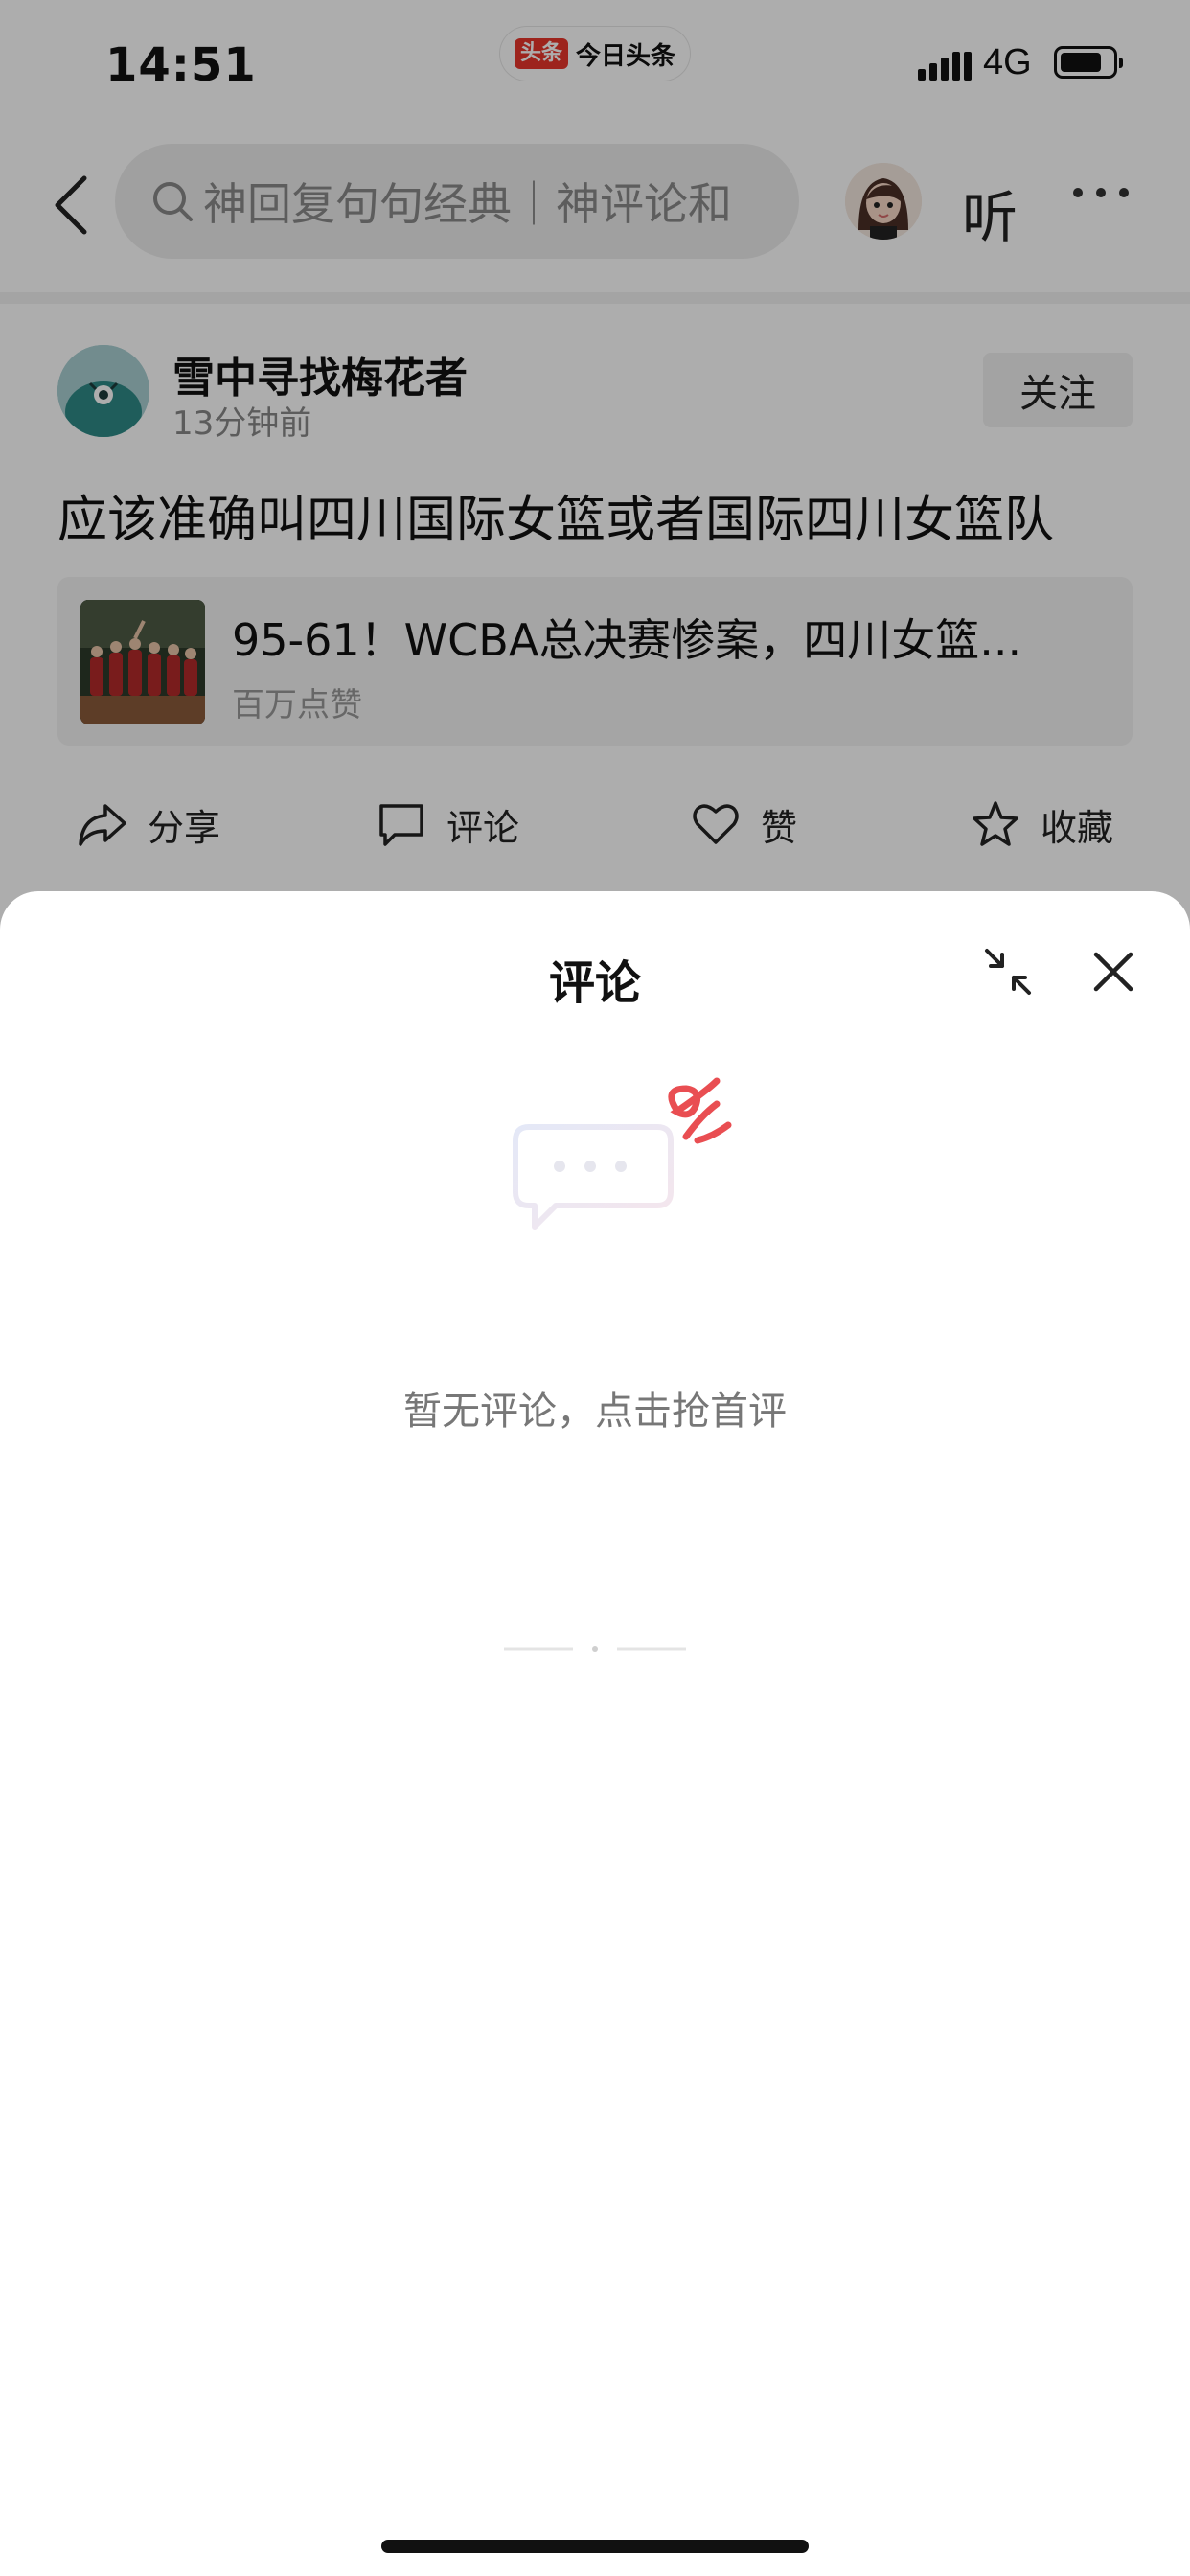  What do you see at coordinates (595, 1645) in the screenshot?
I see `loading-indicator` at bounding box center [595, 1645].